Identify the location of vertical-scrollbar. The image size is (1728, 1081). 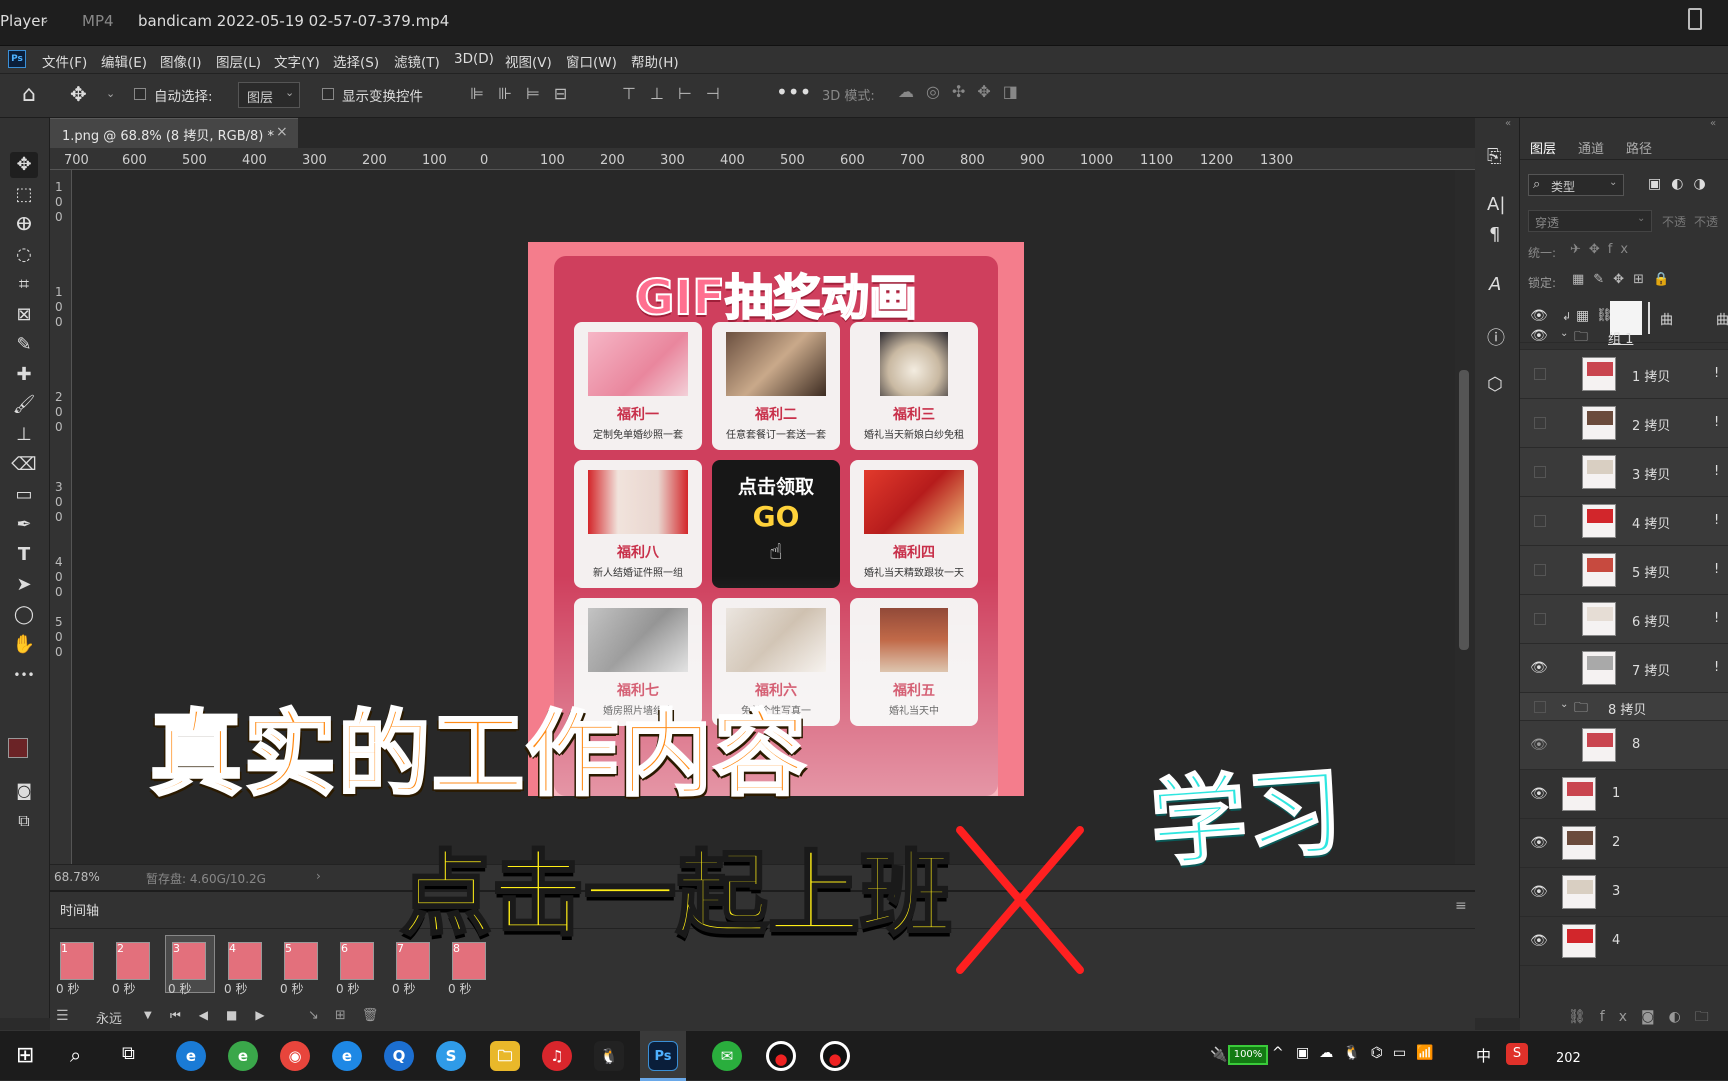
(1465, 517).